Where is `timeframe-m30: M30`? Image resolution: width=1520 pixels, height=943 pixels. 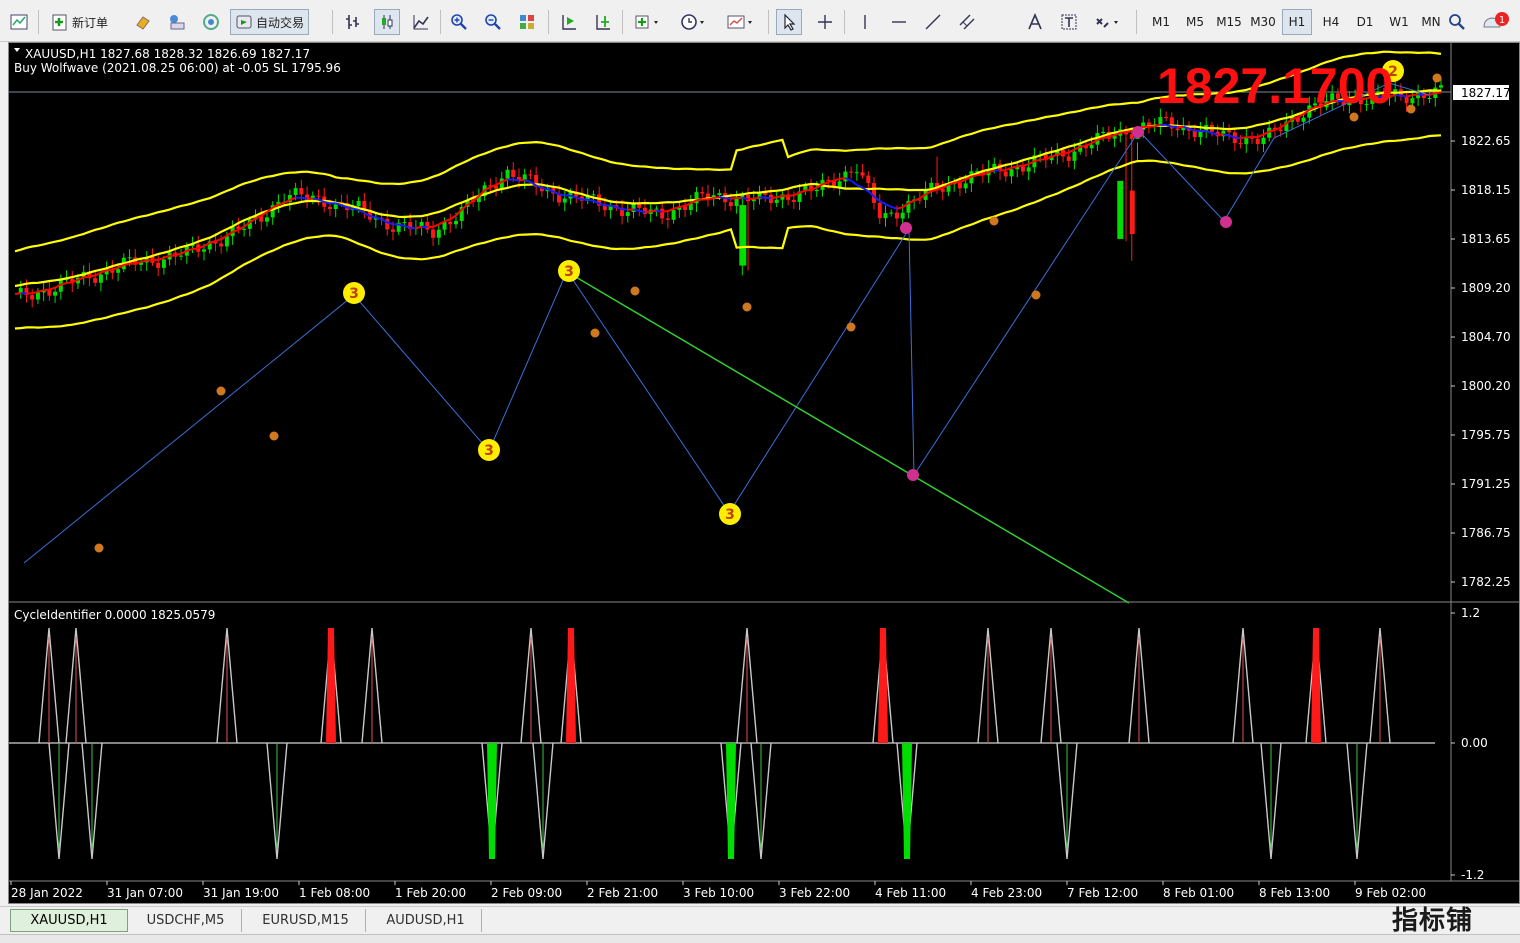
timeframe-m30: M30 is located at coordinates (1263, 22).